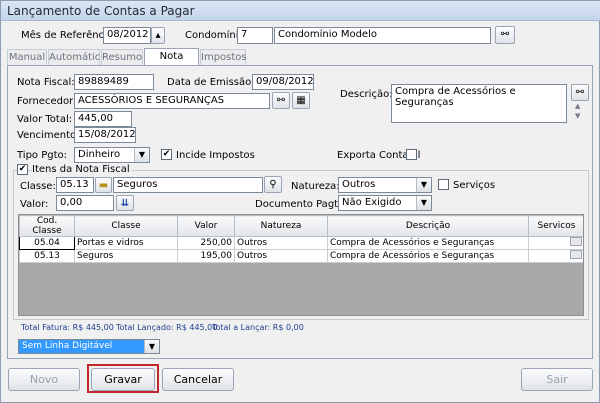 This screenshot has width=600, height=403. Describe the element at coordinates (281, 226) in the screenshot. I see `col-natureza: Natureza` at that location.